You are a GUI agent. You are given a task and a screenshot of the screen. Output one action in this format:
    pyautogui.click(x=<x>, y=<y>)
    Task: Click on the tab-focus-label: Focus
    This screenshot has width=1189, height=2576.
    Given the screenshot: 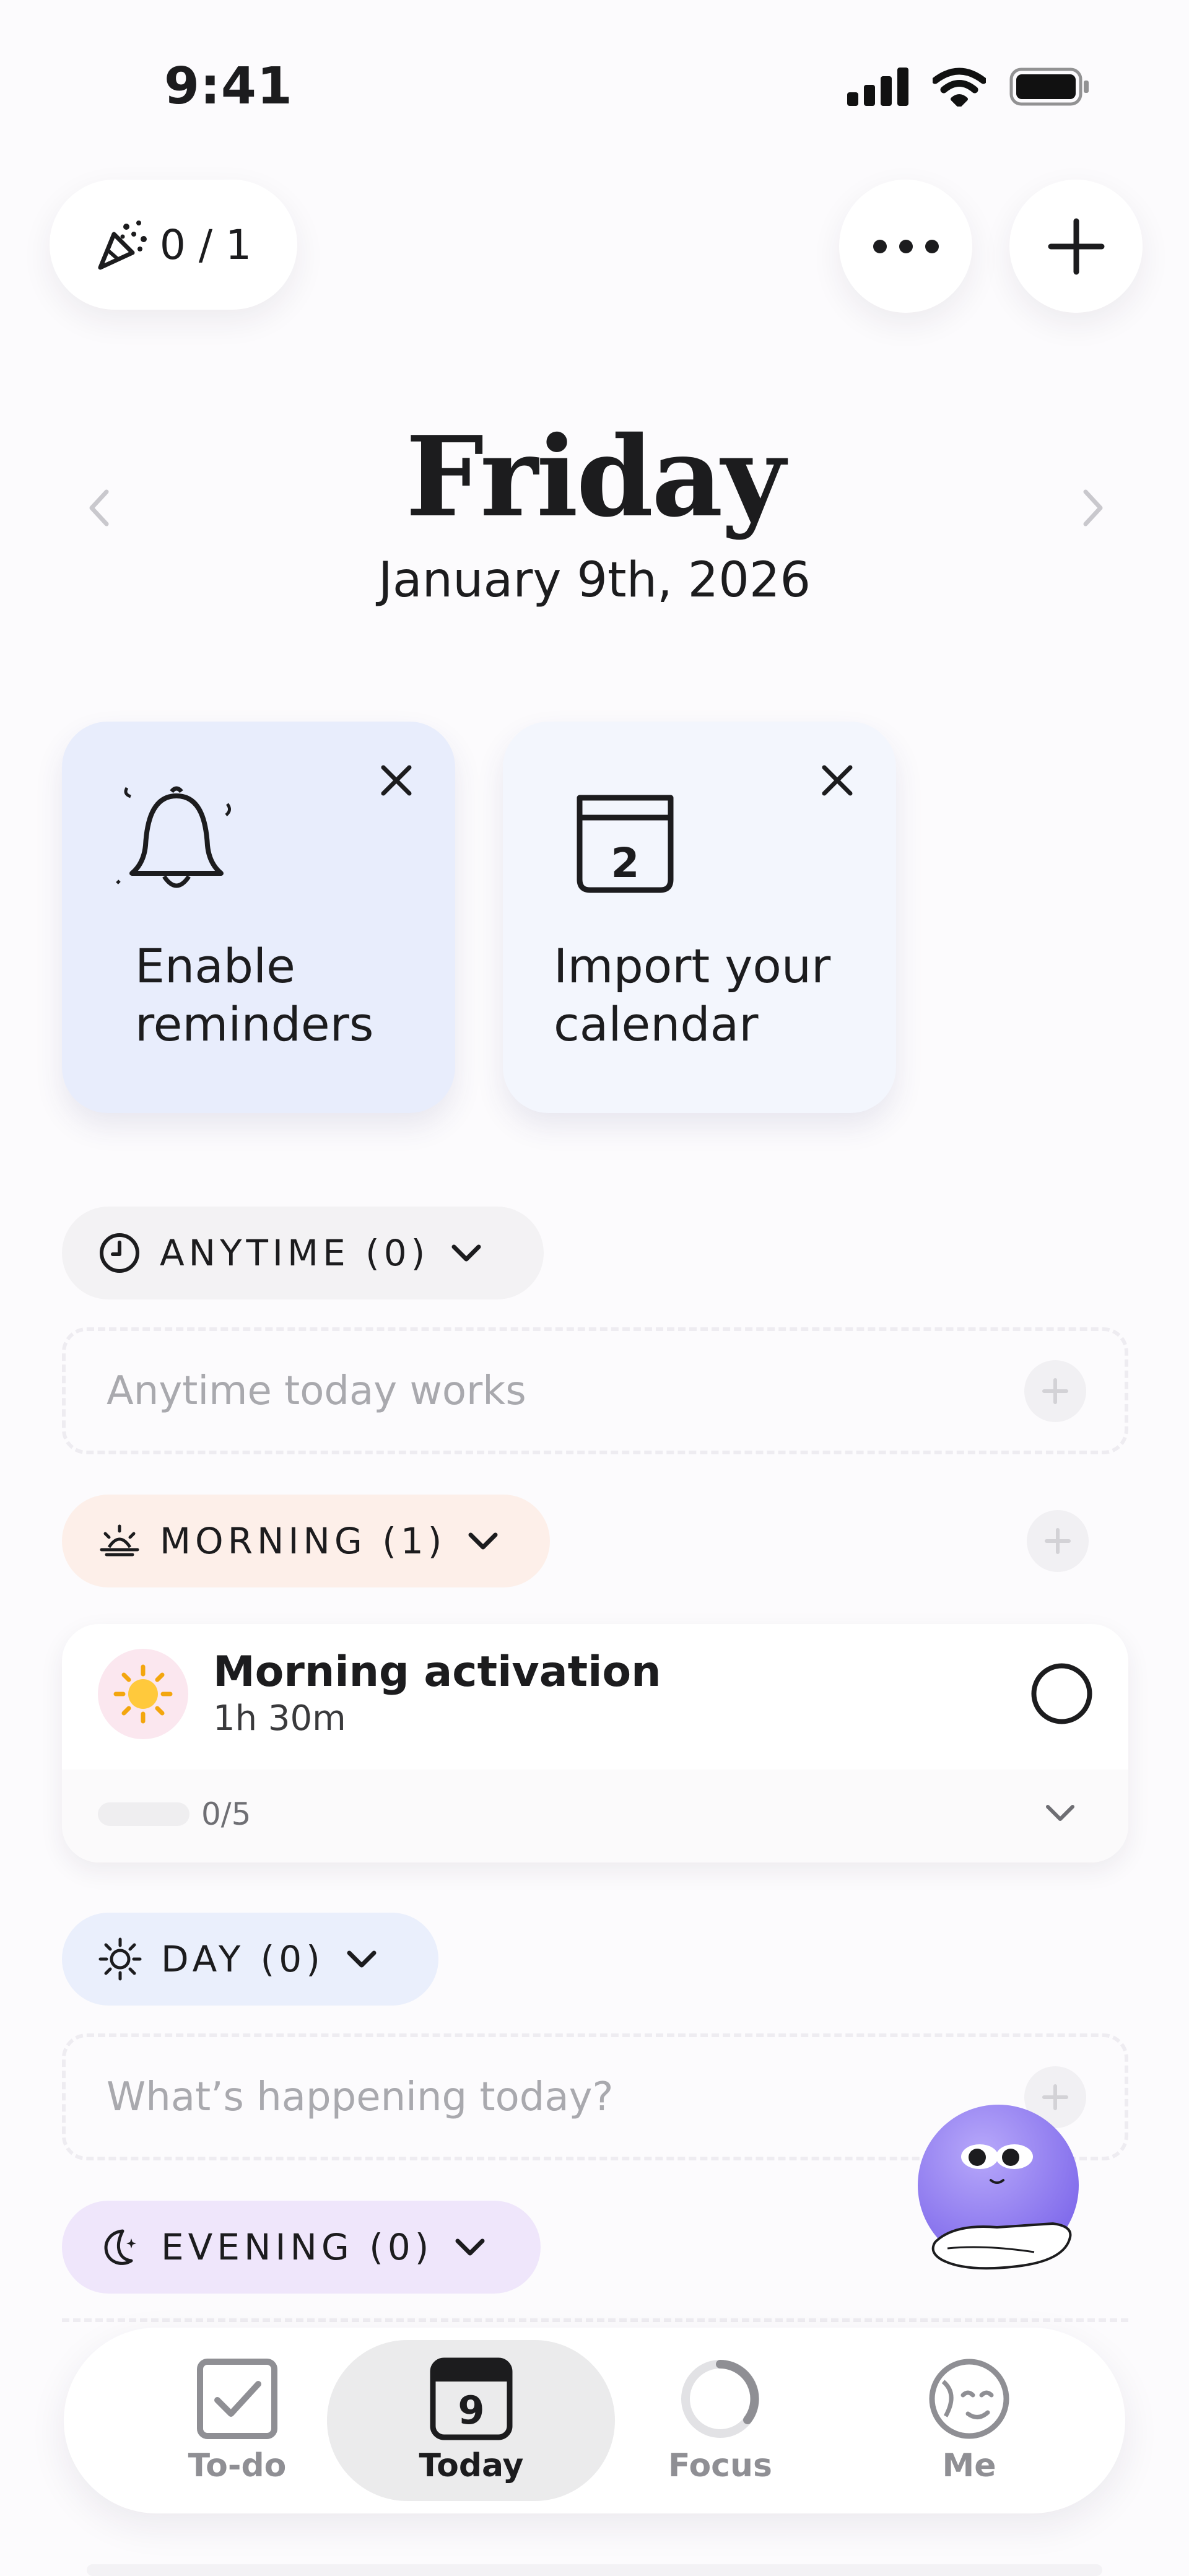 What is the action you would take?
    pyautogui.click(x=720, y=2465)
    